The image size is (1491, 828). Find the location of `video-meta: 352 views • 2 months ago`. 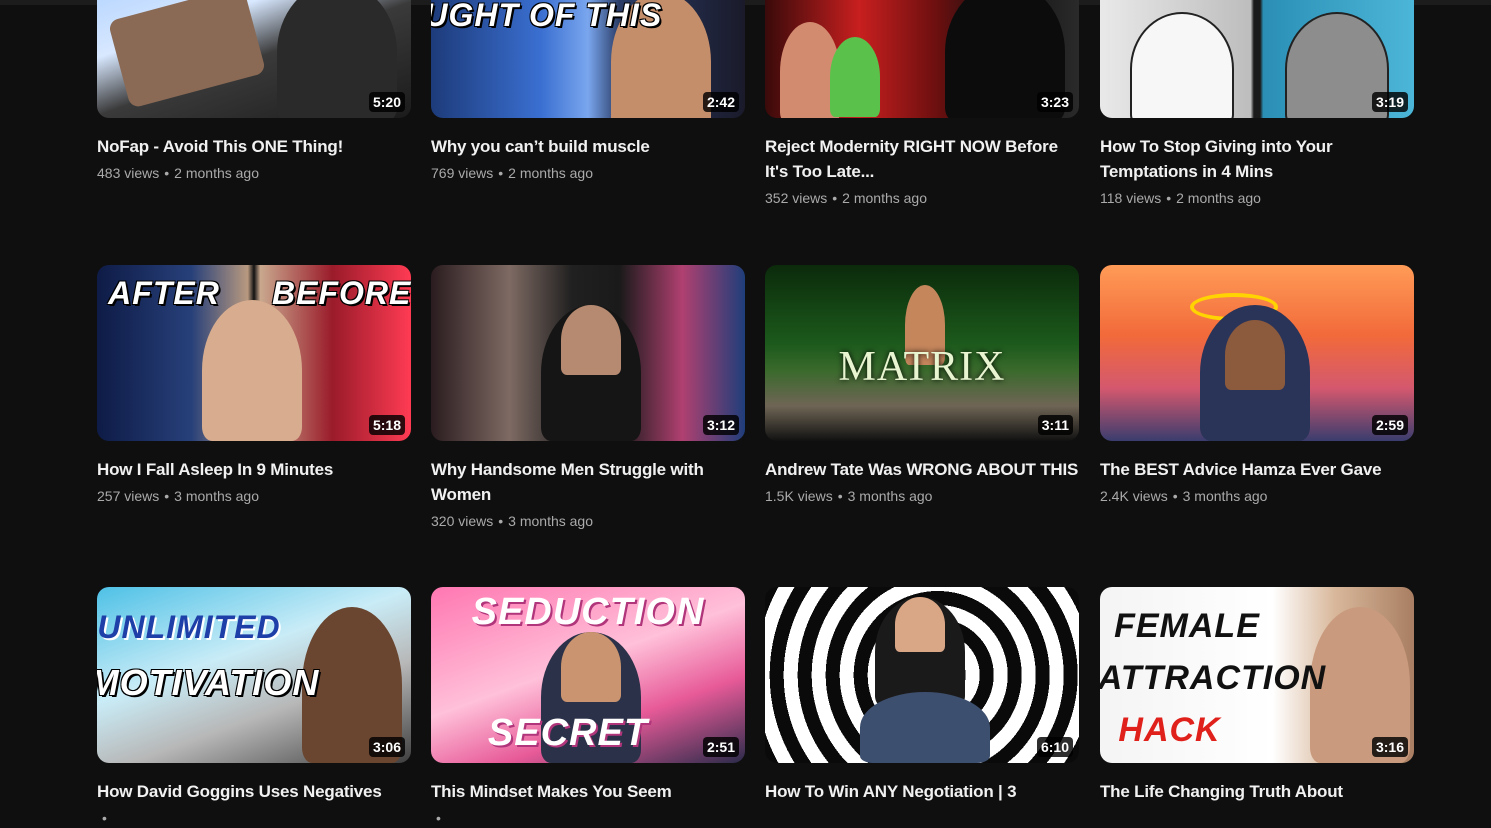

video-meta: 352 views • 2 months ago is located at coordinates (922, 198).